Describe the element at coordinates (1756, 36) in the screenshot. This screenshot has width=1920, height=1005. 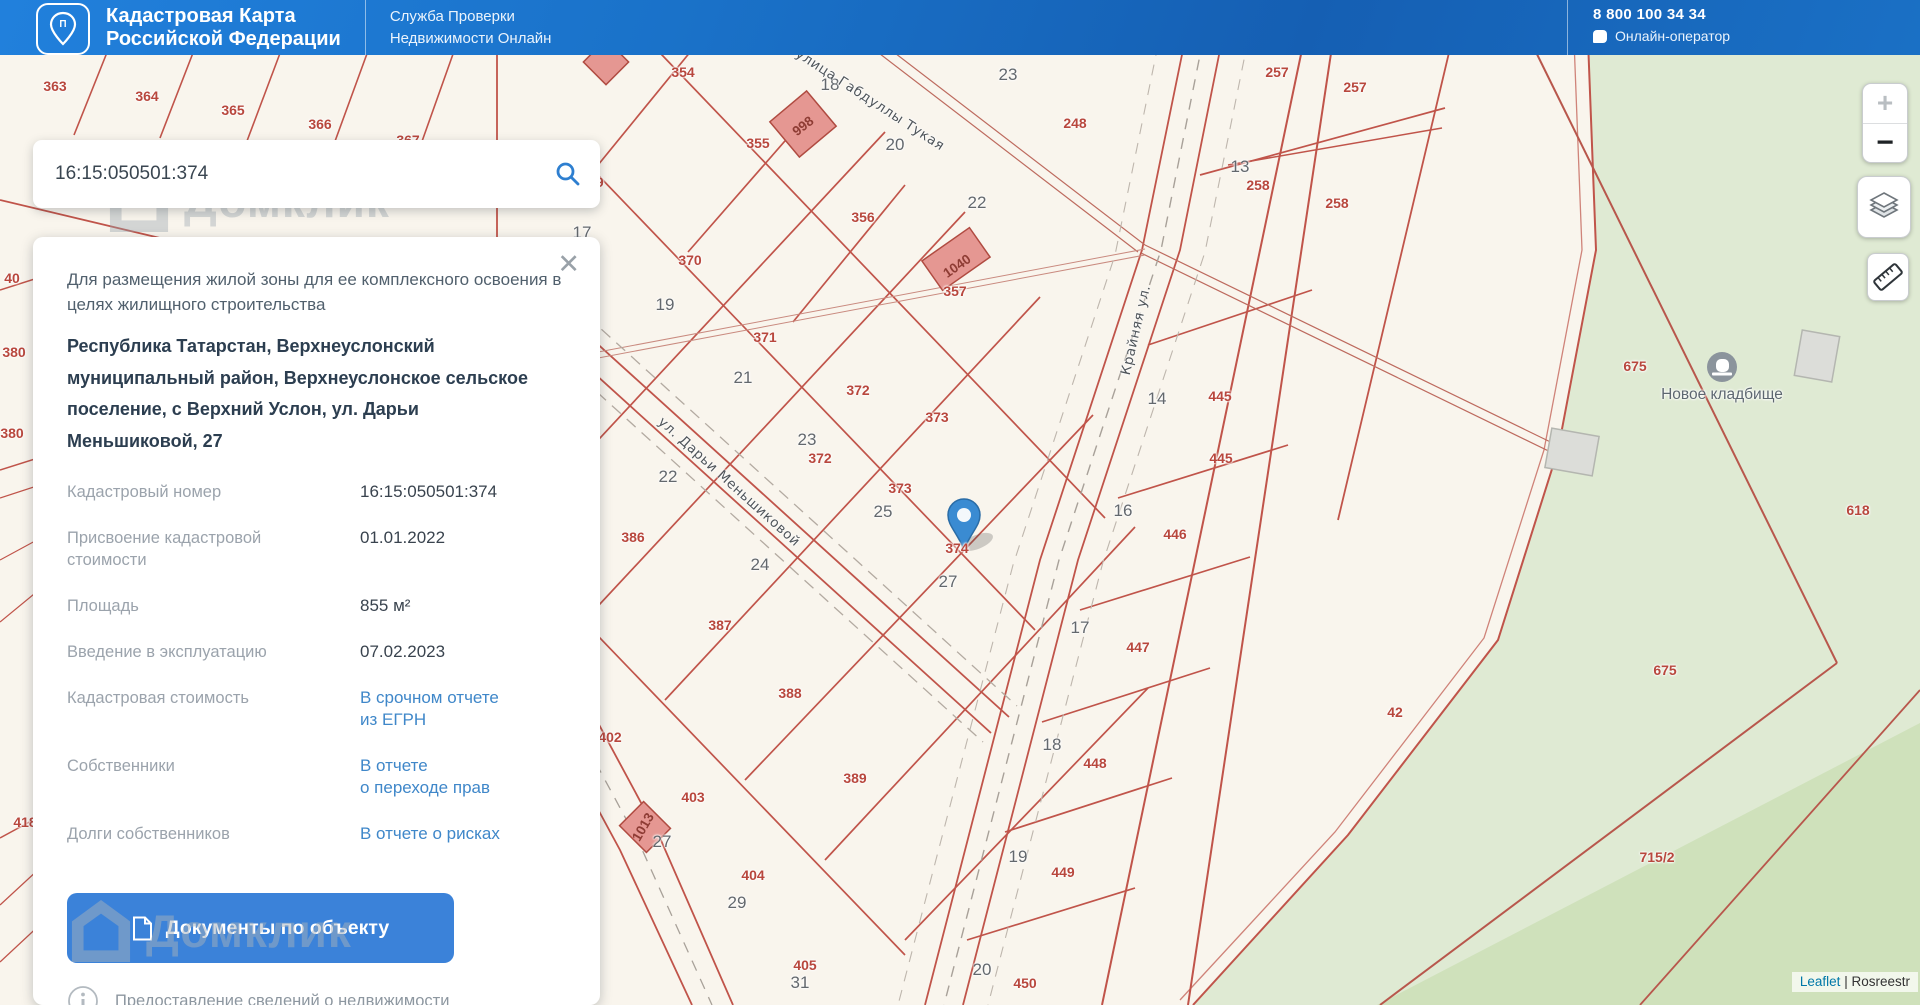
I see `online-operator-button: Онлайн-оператор` at that location.